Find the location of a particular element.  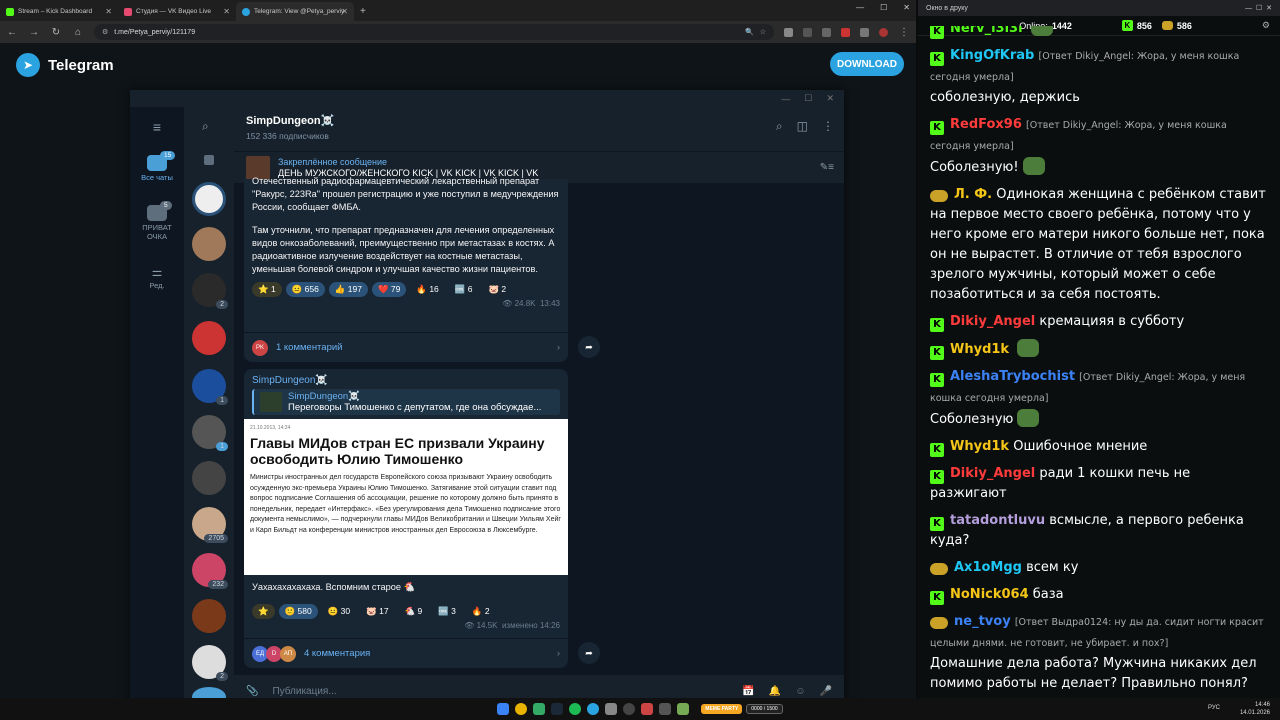

chat-username: Ax1oMgg is located at coordinates (988, 567).